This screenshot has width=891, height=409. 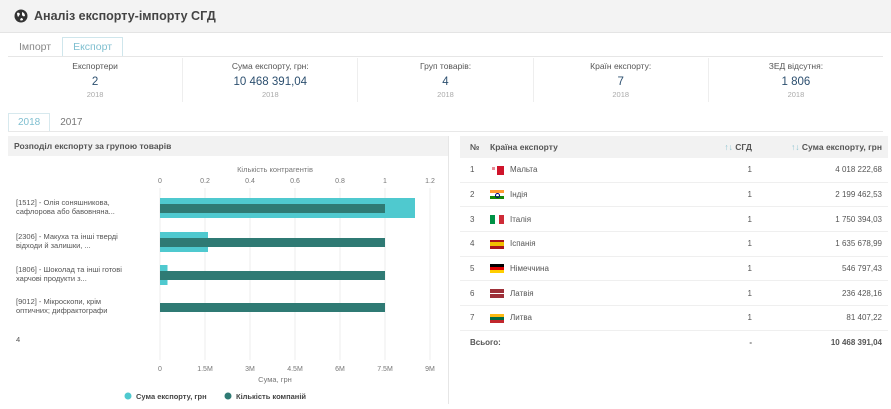 What do you see at coordinates (270, 82) in the screenshot?
I see `stat-value: 10 468 391,04` at bounding box center [270, 82].